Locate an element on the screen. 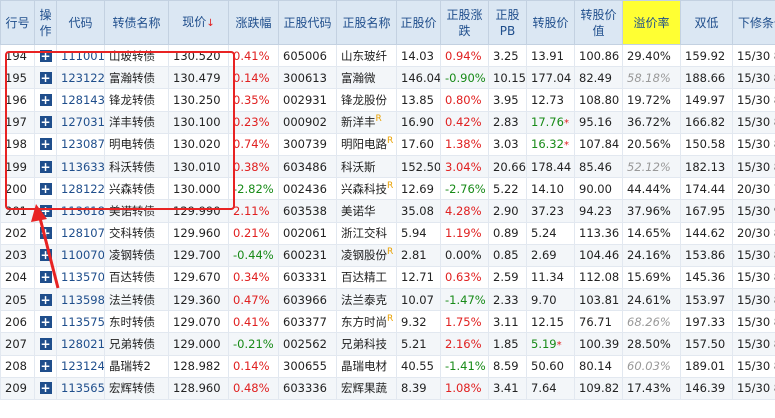 The image size is (775, 418). col-header-conversion-value: 转股价值 is located at coordinates (598, 22).